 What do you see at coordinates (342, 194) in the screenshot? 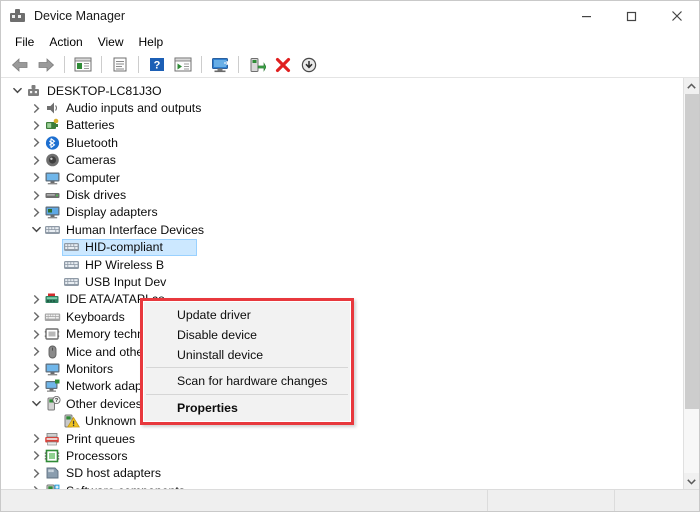
I see `tree-item: Disk drives` at bounding box center [342, 194].